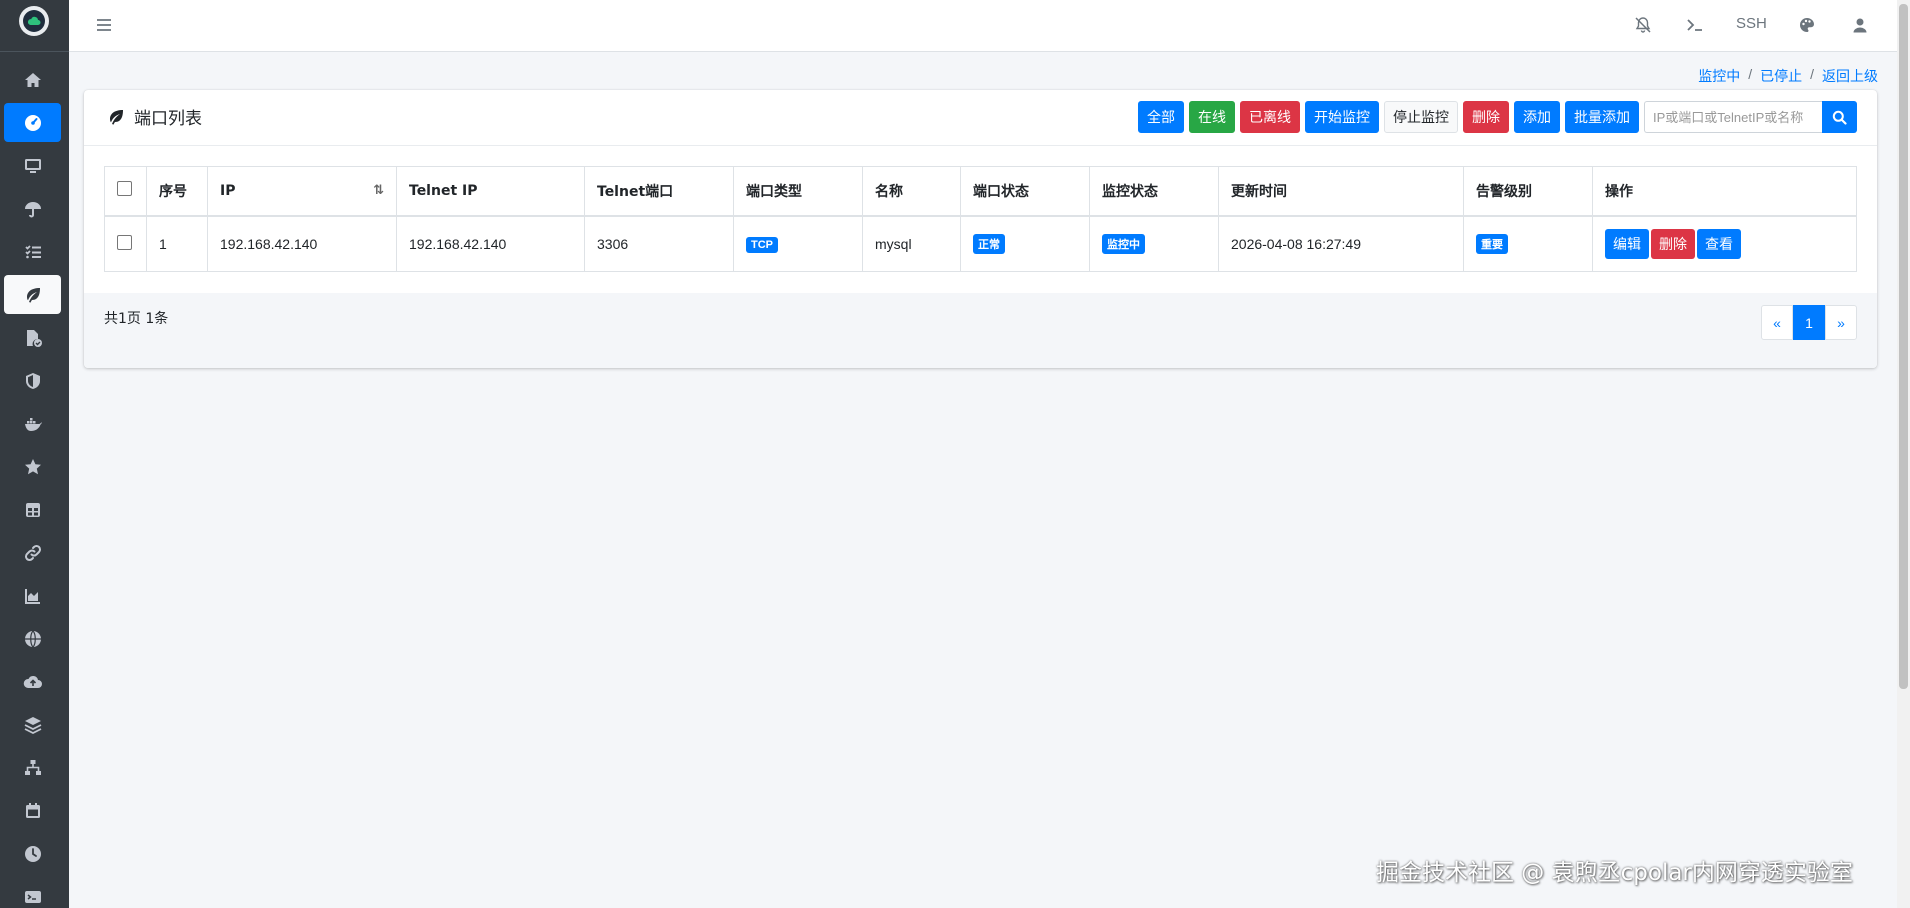 This screenshot has height=908, width=1910. Describe the element at coordinates (1342, 117) in the screenshot. I see `start-monitor-button: 开始监控` at that location.